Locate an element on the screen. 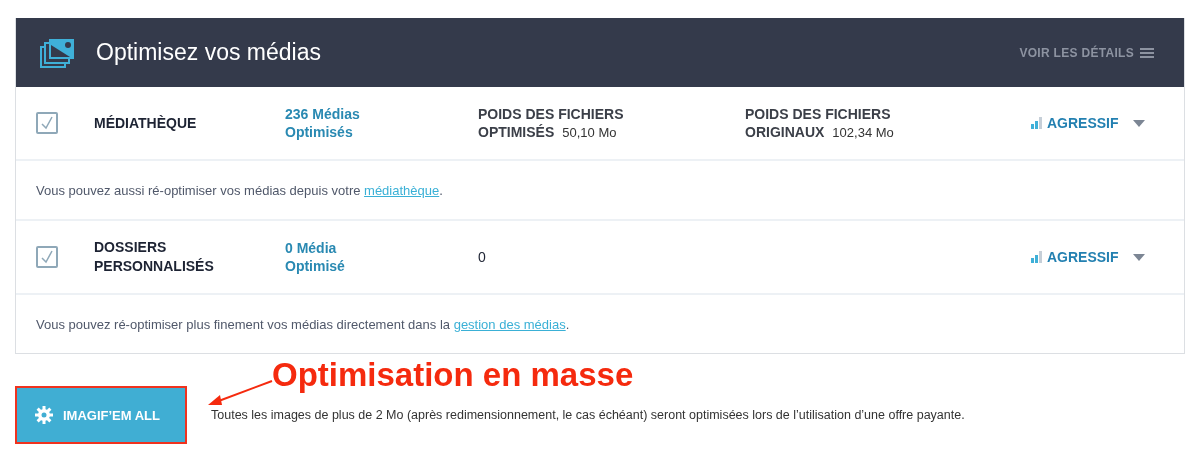  optimized-count: 236 Médias Optimisés is located at coordinates (340, 123).